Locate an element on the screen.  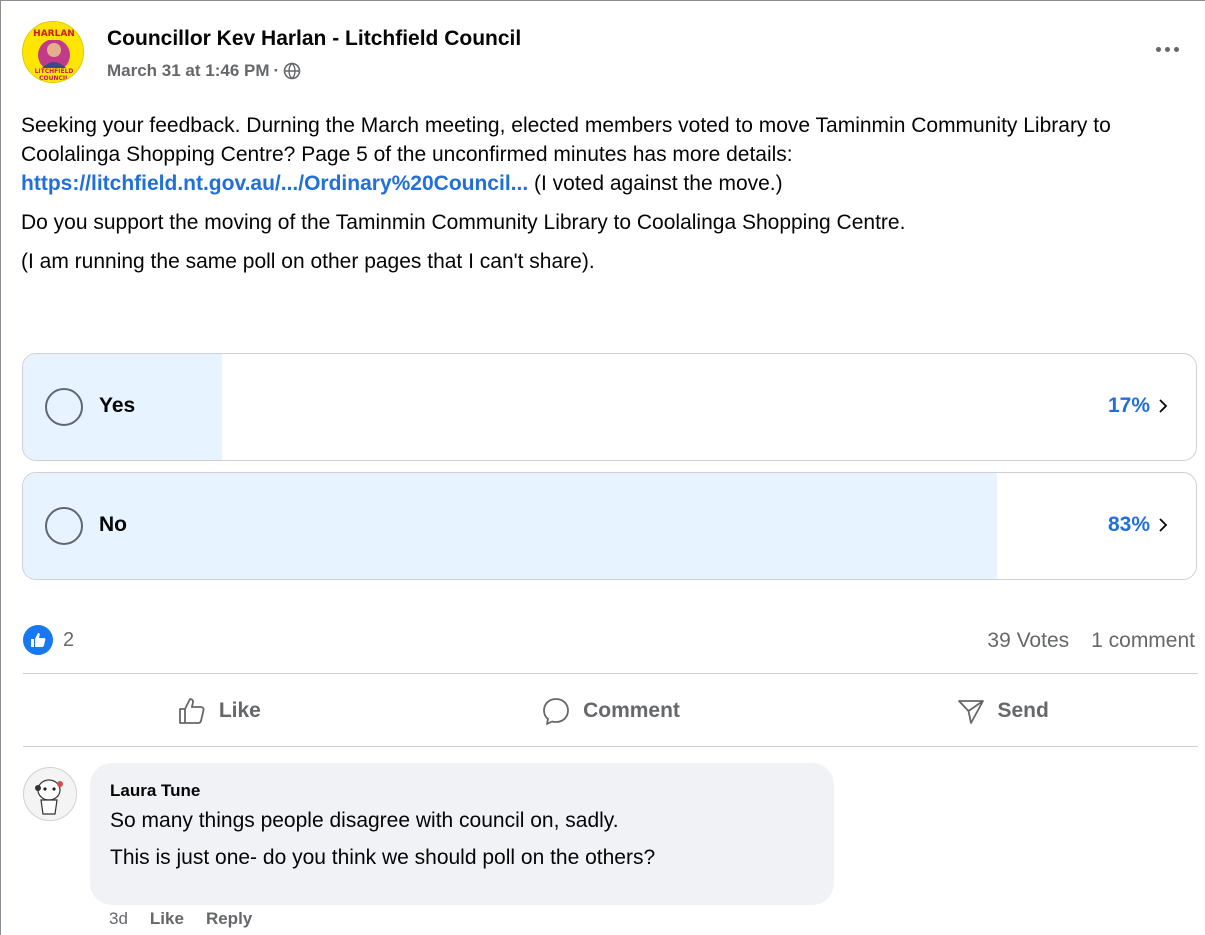
poll-fill-bar is located at coordinates (510, 526).